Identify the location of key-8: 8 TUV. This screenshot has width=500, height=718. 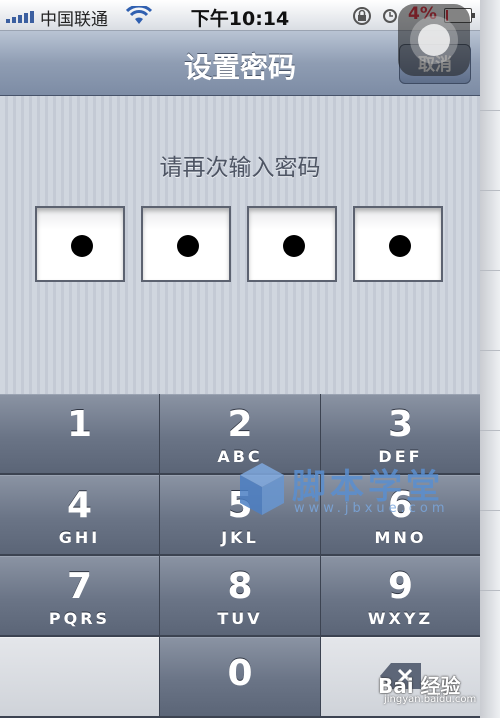
(240, 595).